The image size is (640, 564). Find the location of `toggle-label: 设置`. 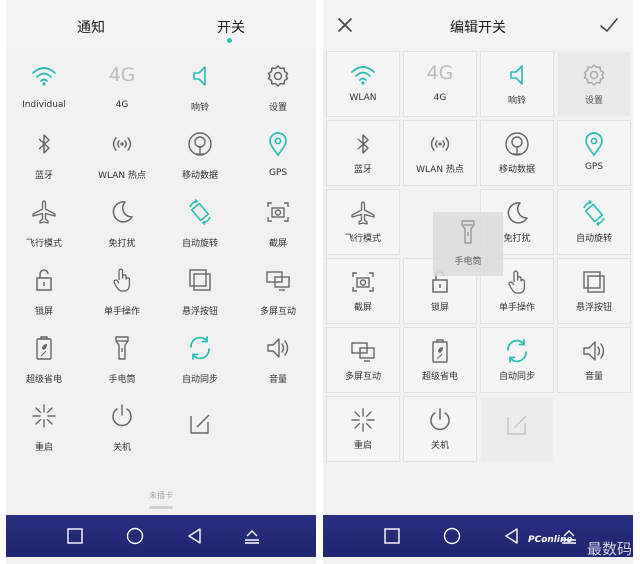

toggle-label: 设置 is located at coordinates (277, 108).